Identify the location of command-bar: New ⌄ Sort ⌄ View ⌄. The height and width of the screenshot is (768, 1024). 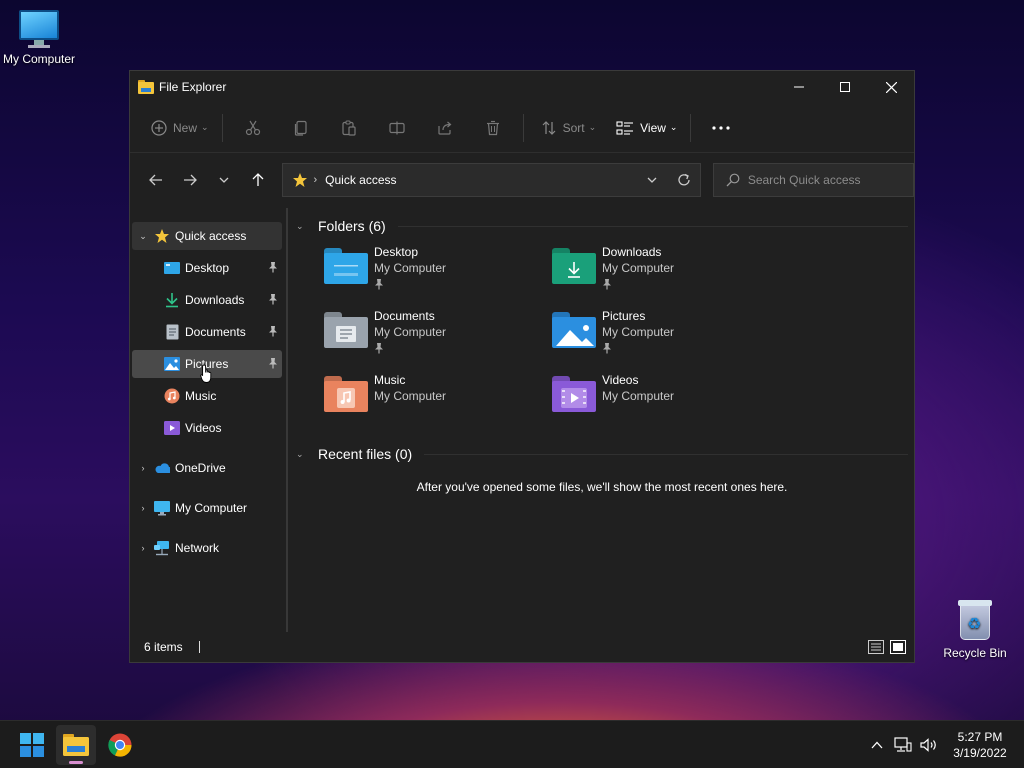
(522, 128).